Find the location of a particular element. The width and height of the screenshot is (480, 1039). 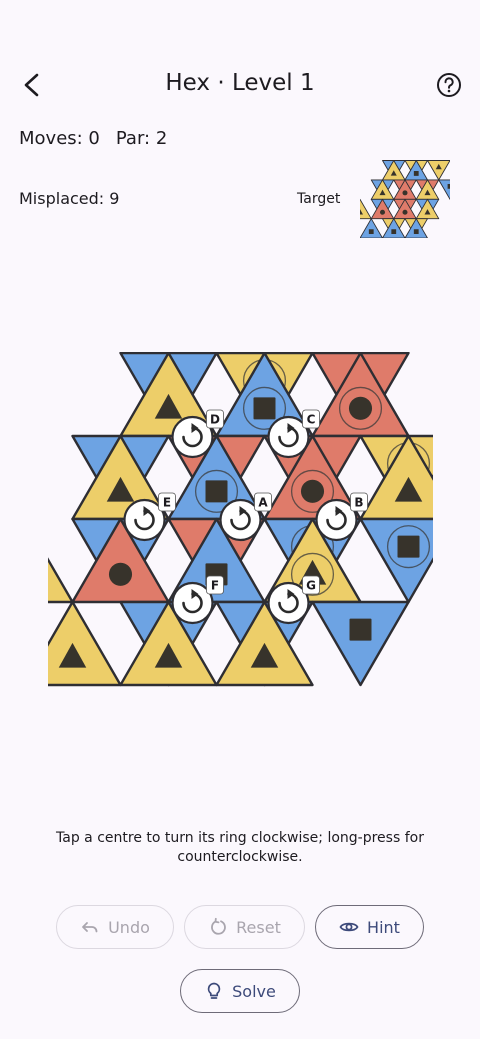

centre-label-g: G is located at coordinates (311, 585).